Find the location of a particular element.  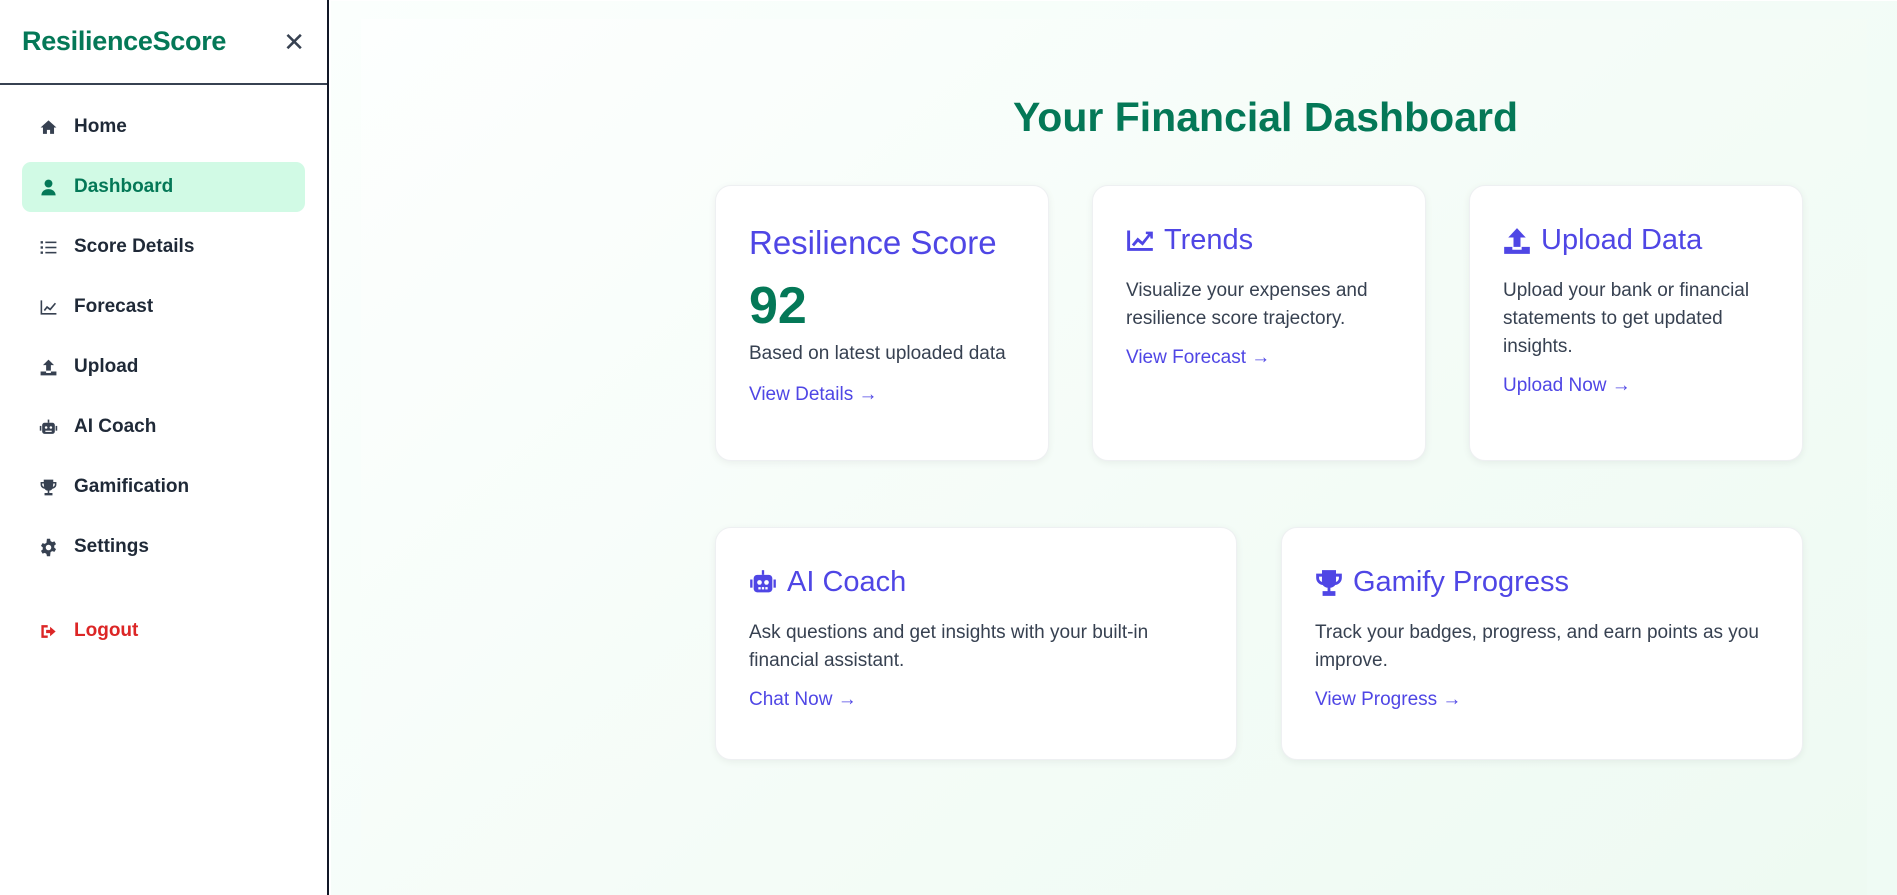

gear-icon is located at coordinates (48, 547).